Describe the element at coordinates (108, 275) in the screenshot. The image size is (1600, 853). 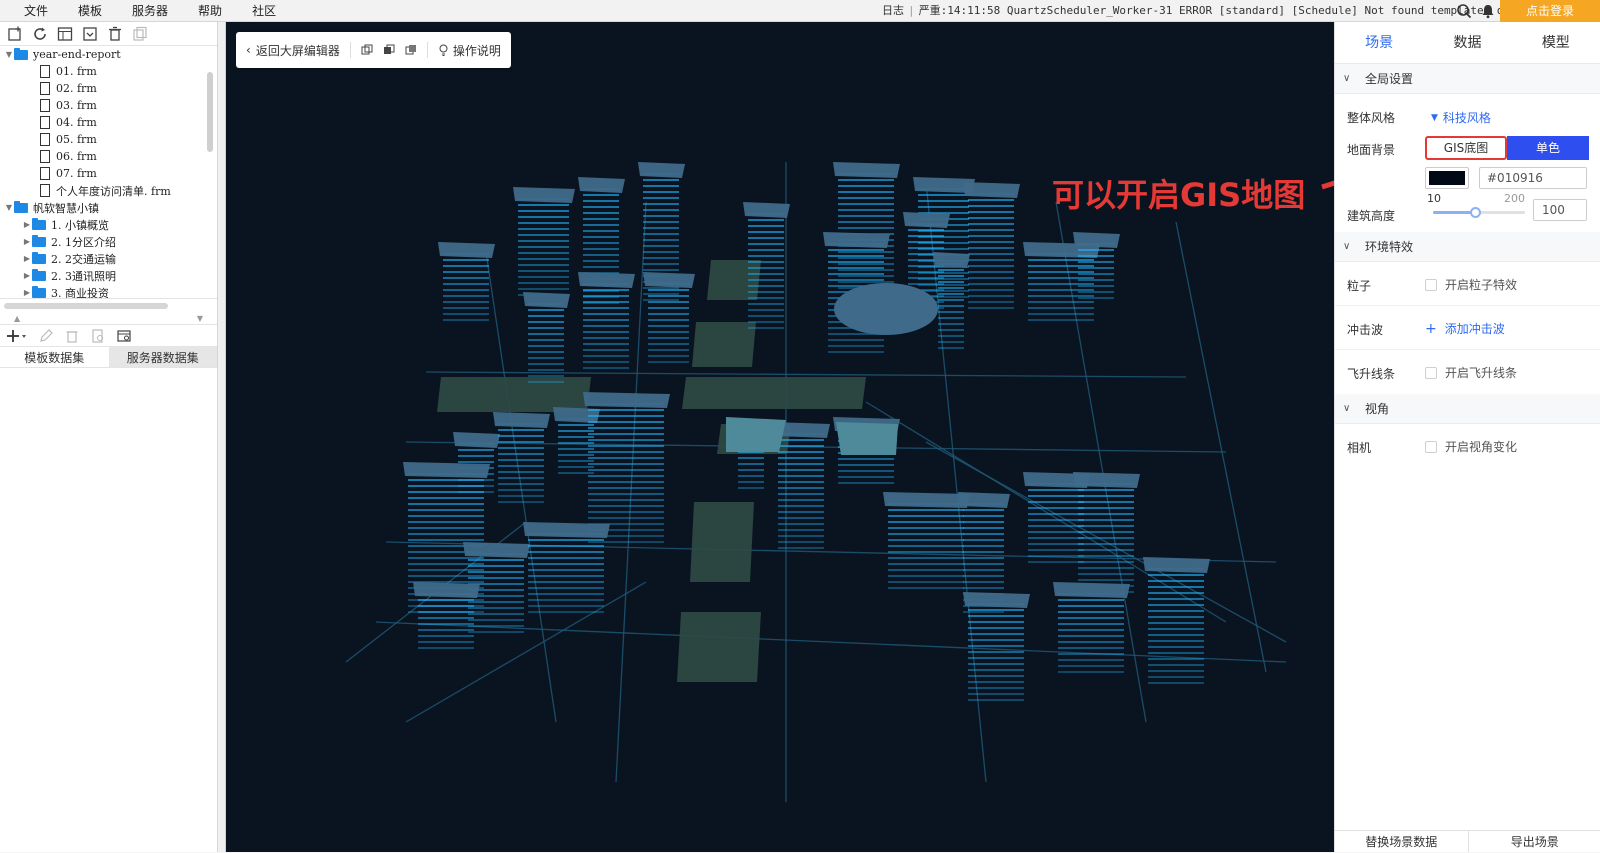
I see `tree-subfolder: ▶2. 3通讯照明` at that location.